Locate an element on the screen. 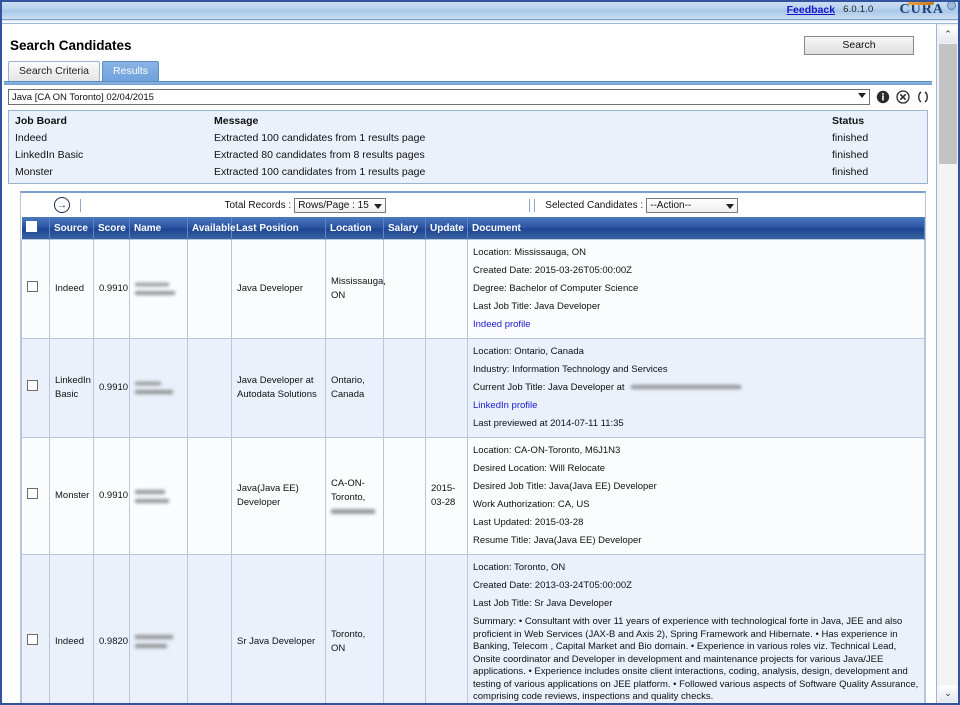  cell-location: Mississauga, ON is located at coordinates (355, 289).